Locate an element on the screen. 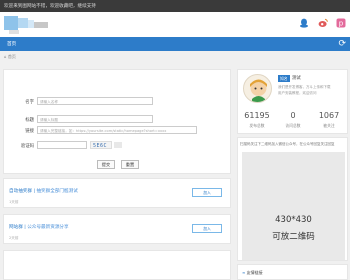 The width and height of the screenshot is (350, 280). qr-placeholder: 430*430 可放二维码 is located at coordinates (293, 206).